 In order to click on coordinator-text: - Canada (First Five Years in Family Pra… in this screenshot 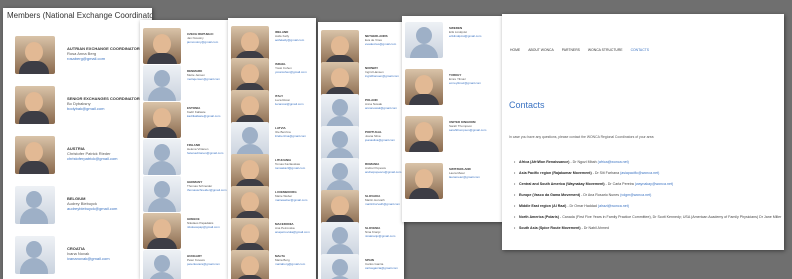, I will do `click(670, 217)`.